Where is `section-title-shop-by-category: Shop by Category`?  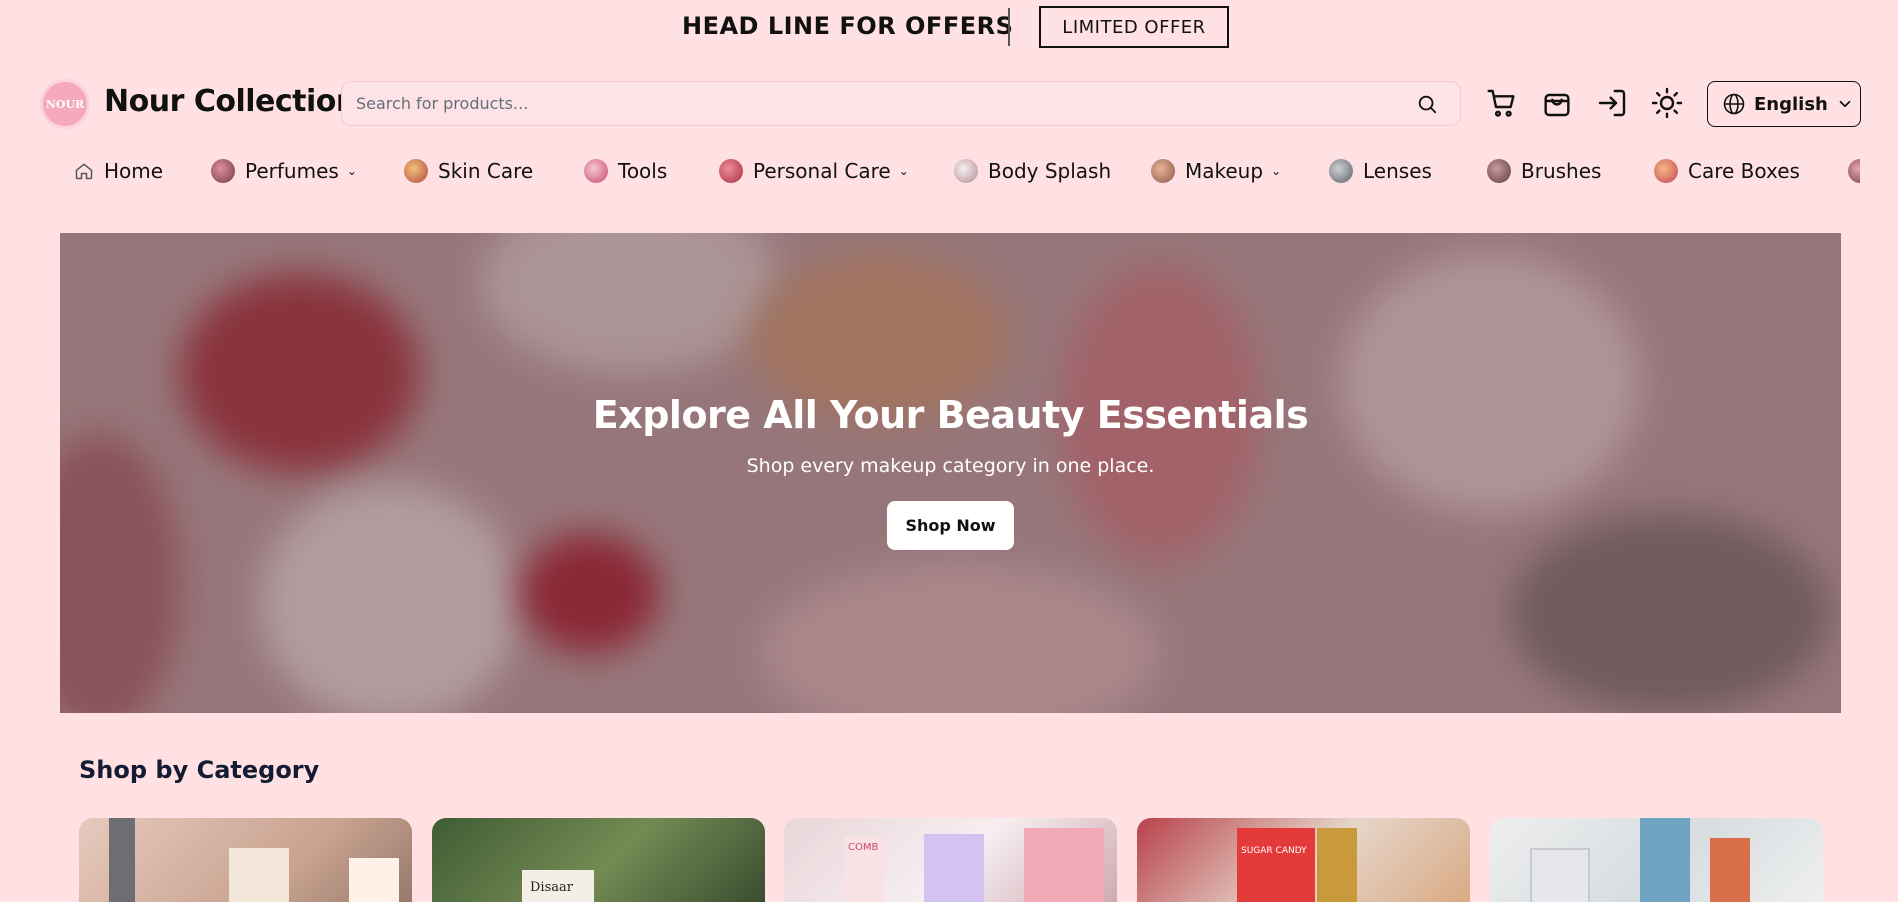 section-title-shop-by-category: Shop by Category is located at coordinates (199, 770).